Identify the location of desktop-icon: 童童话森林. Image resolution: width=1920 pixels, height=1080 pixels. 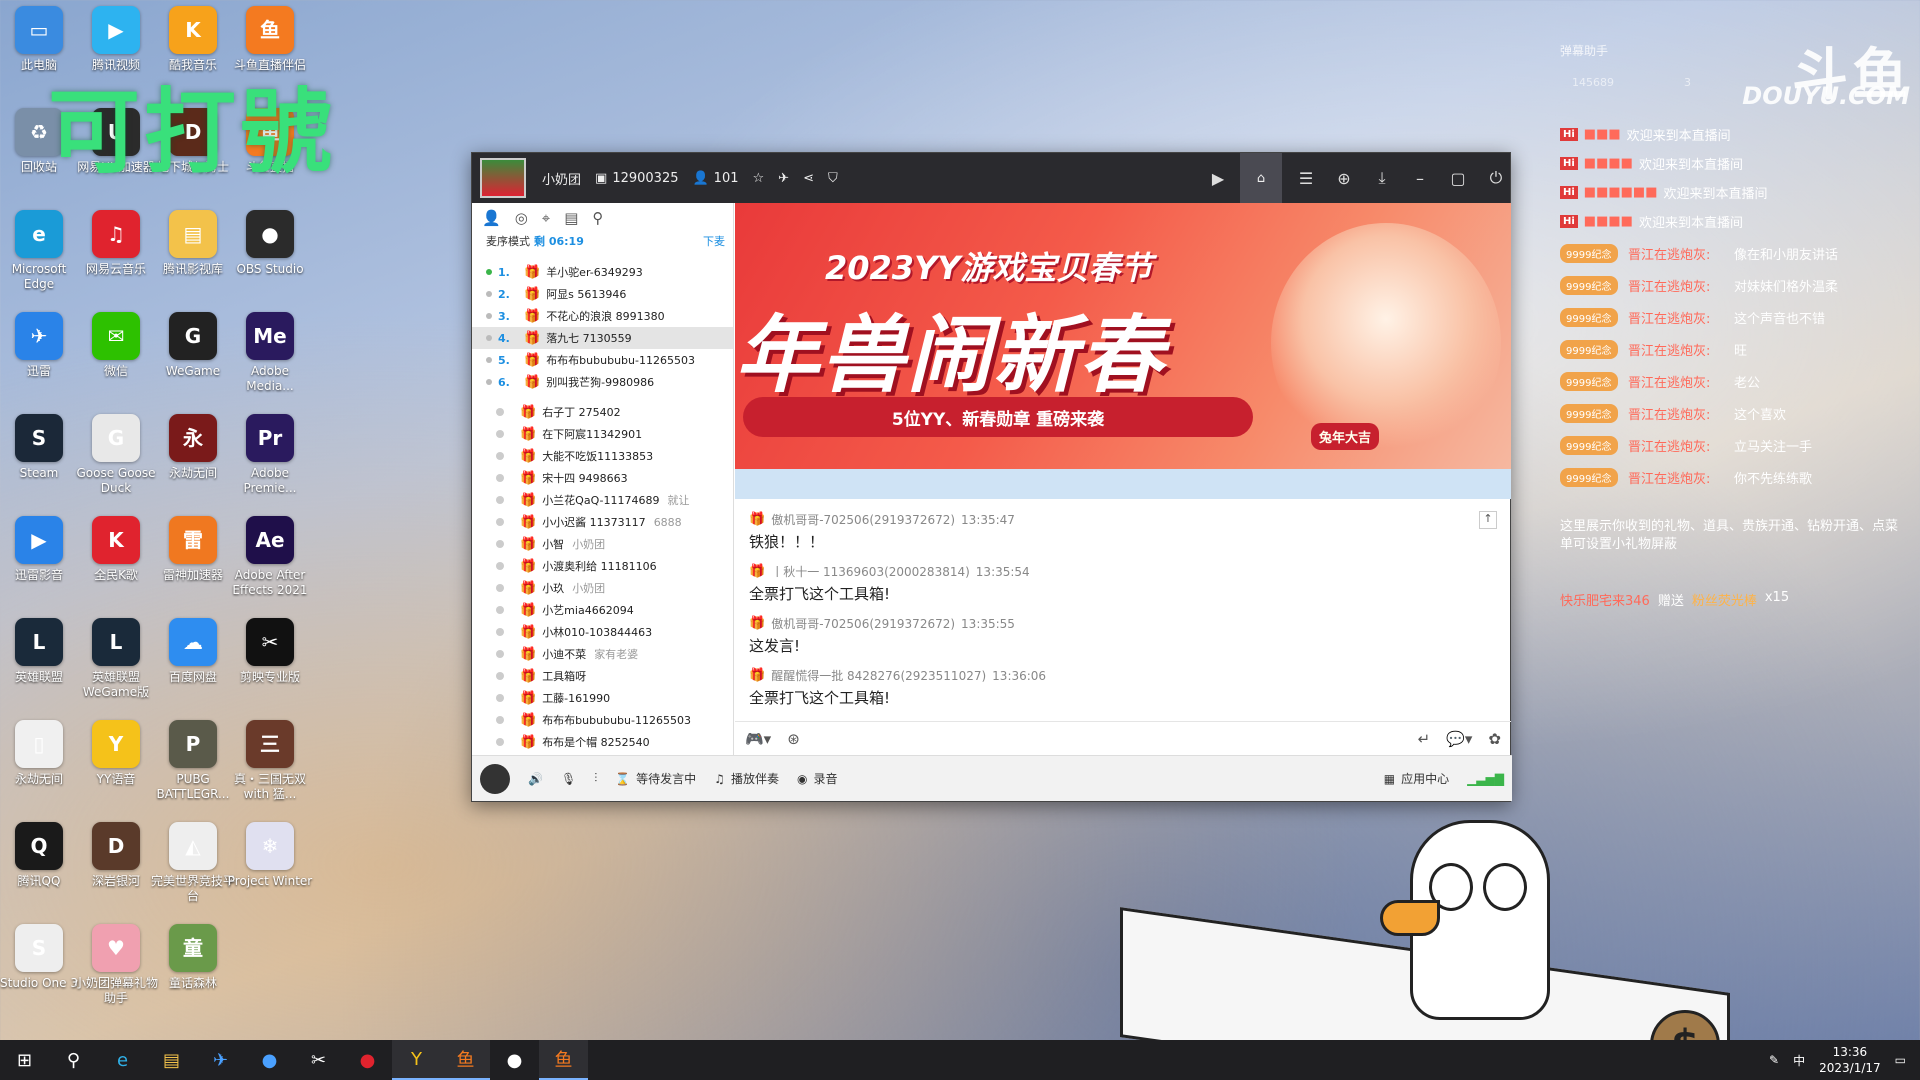
(193, 968).